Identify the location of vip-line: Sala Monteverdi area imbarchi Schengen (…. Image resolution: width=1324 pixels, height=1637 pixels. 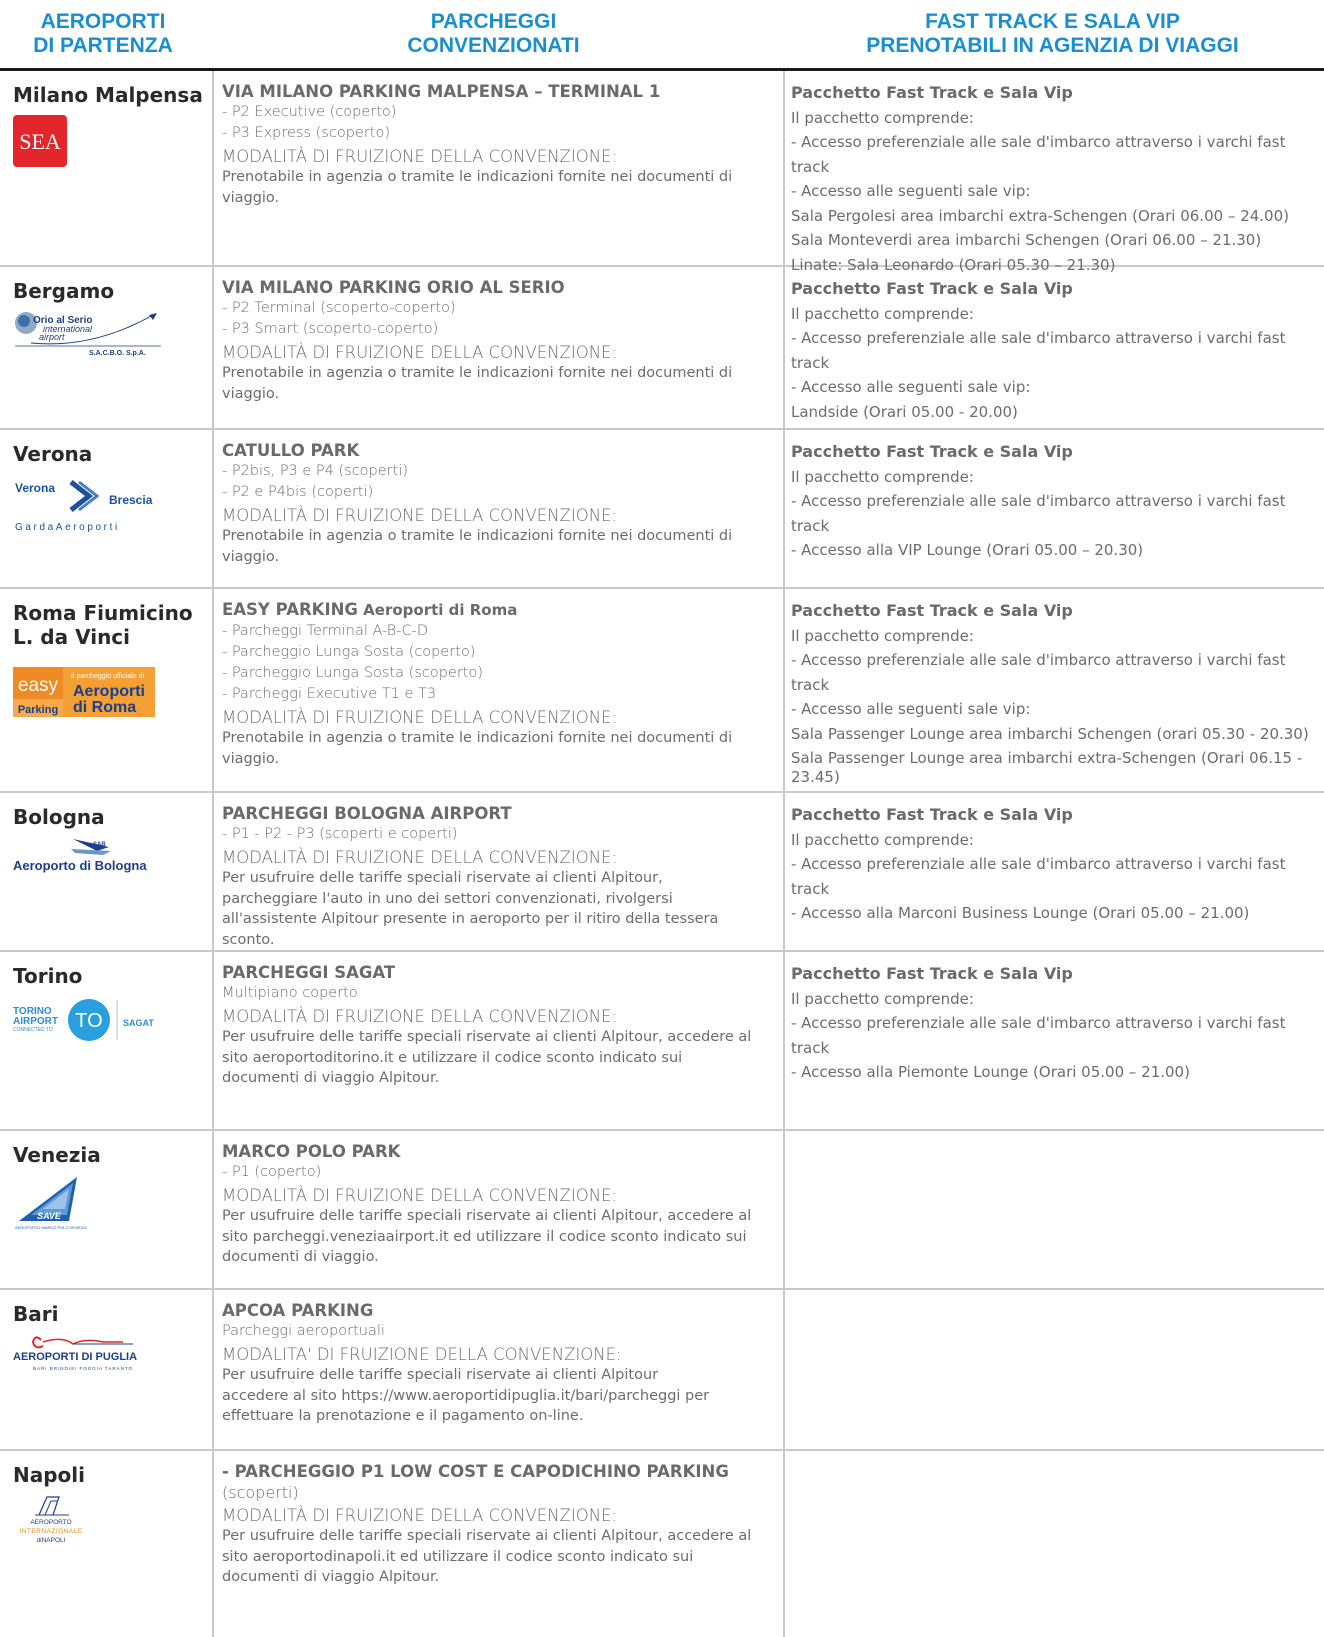
(1026, 240).